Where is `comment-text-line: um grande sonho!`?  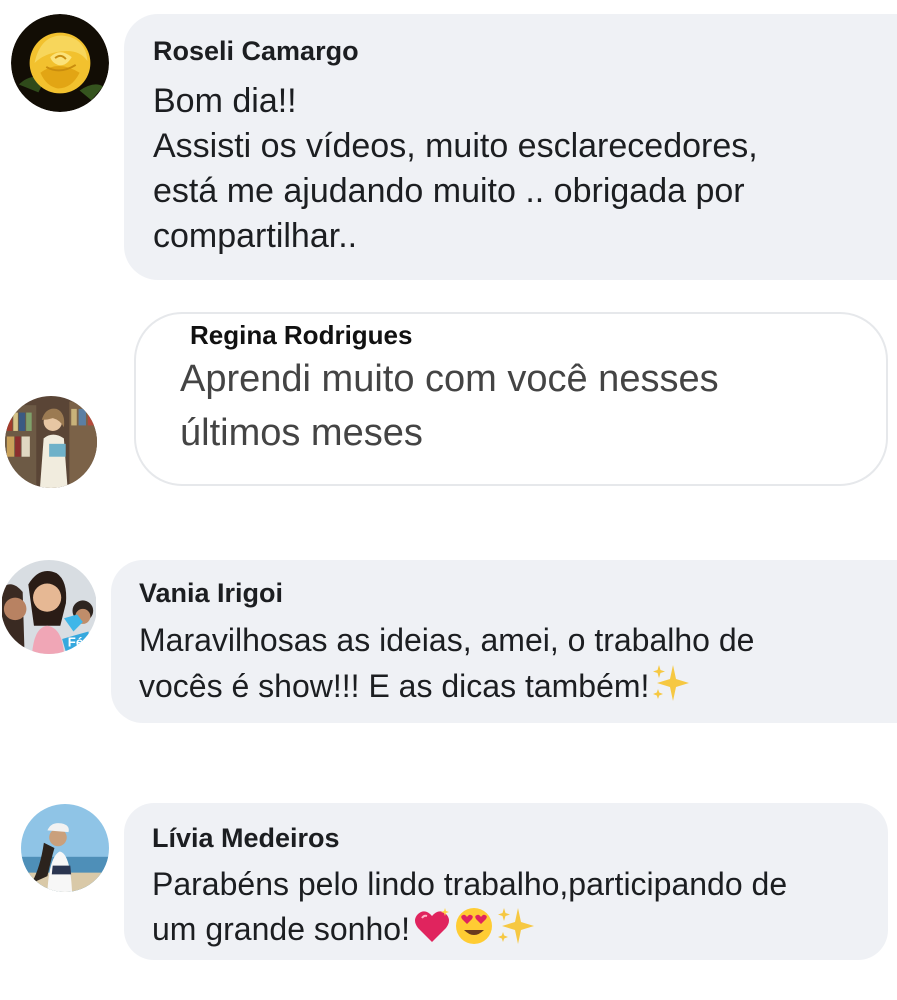 comment-text-line: um grande sonho! is located at coordinates (520, 931).